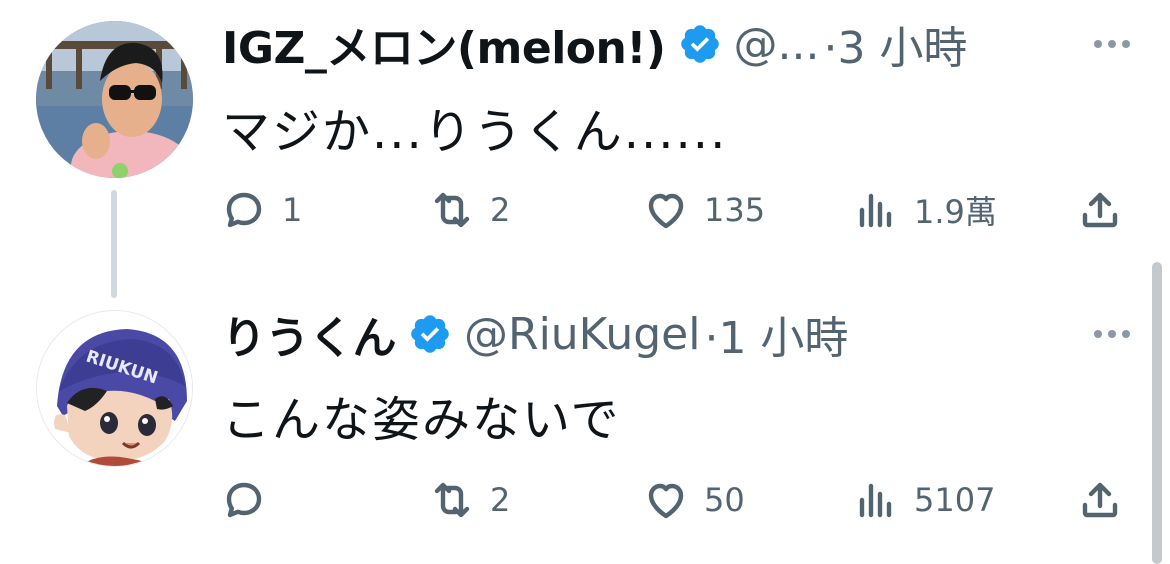  Describe the element at coordinates (735, 210) in the screenshot. I see `like-count: 135` at that location.